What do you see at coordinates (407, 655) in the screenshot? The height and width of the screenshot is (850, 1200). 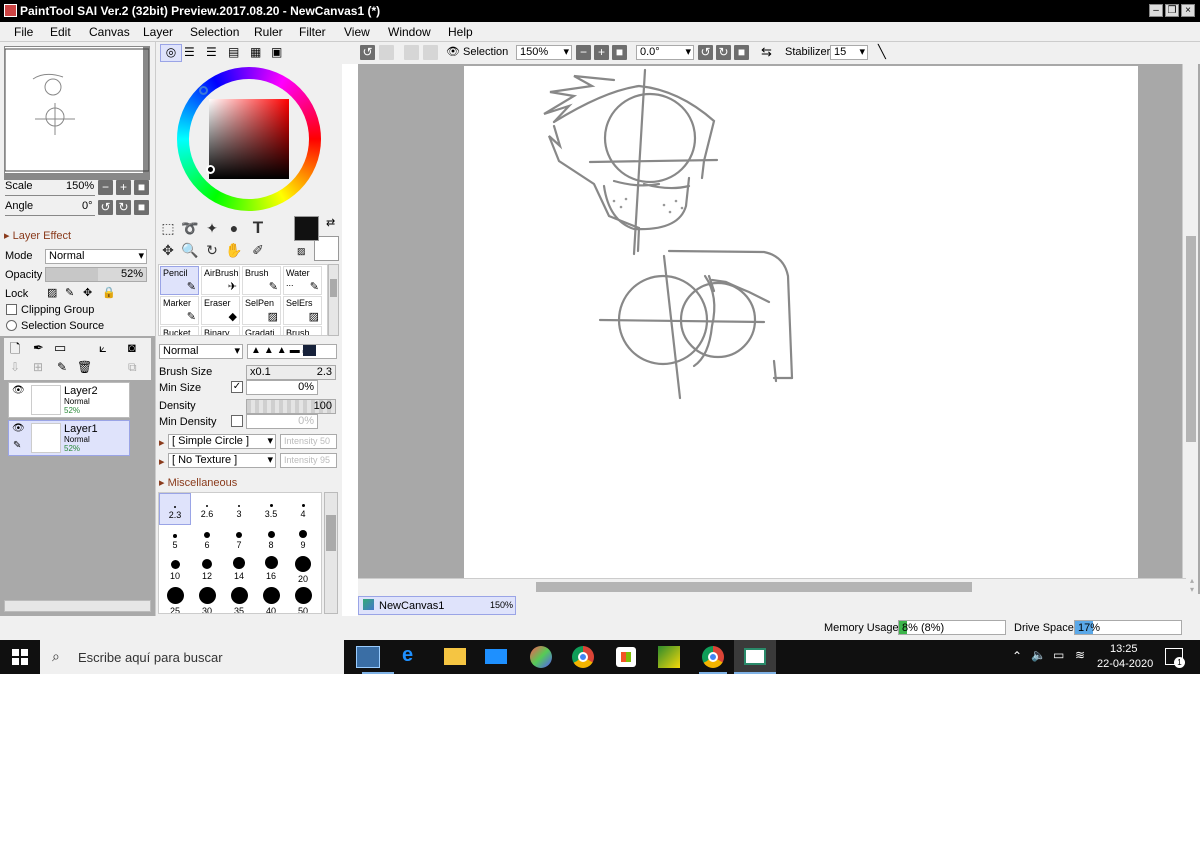 I see `edge-browser-icon: e` at bounding box center [407, 655].